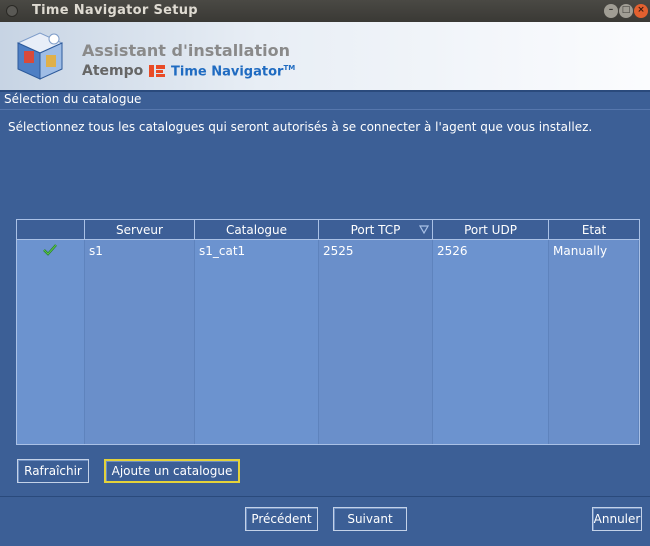 Image resolution: width=650 pixels, height=546 pixels. Describe the element at coordinates (140, 229) in the screenshot. I see `header-serveur: Serveur` at that location.